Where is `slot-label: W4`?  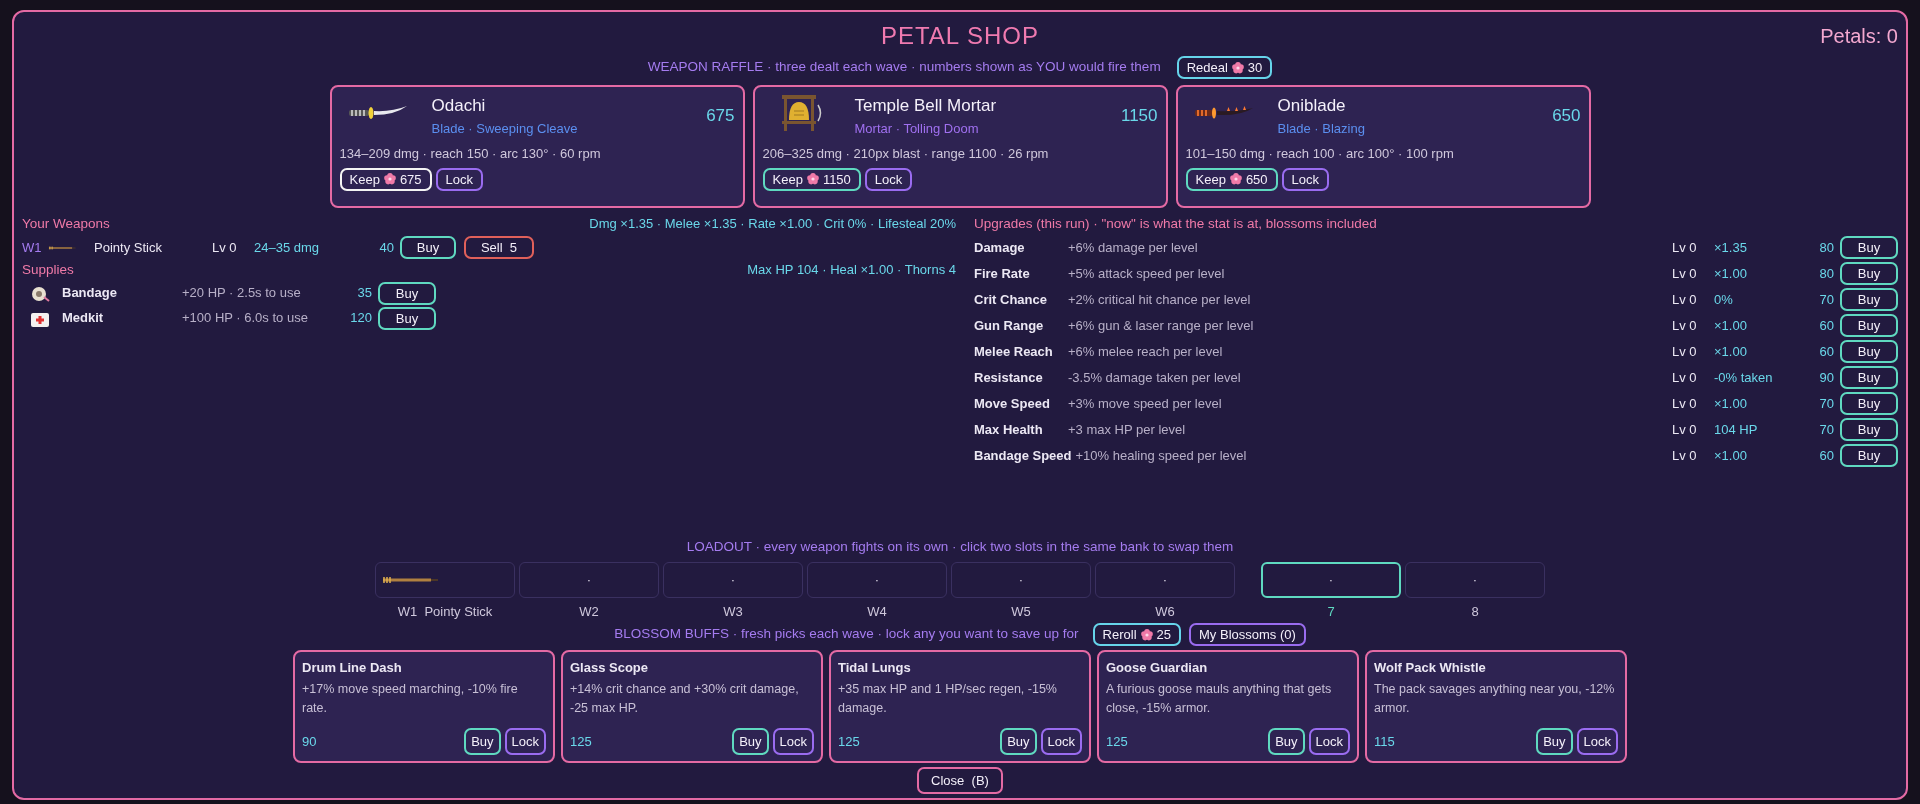 slot-label: W4 is located at coordinates (877, 611).